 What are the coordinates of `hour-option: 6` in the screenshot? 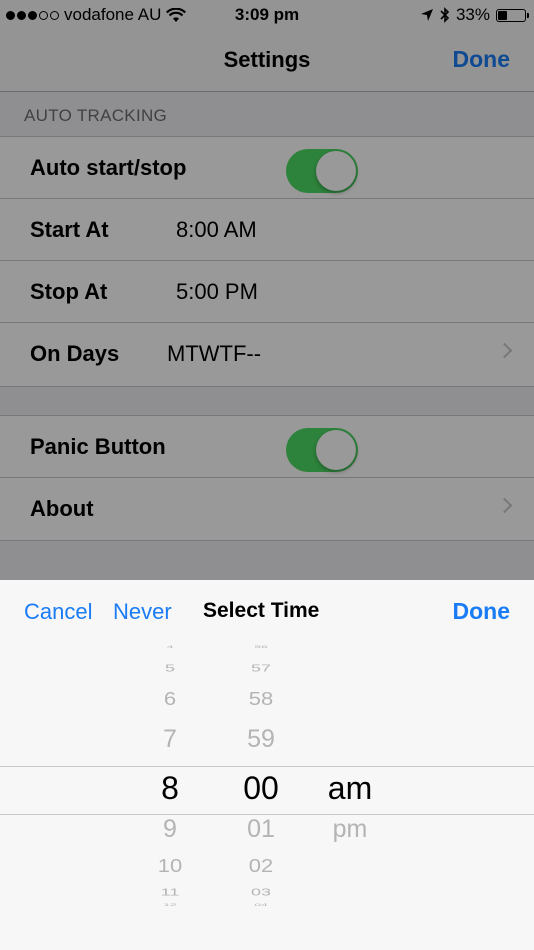 It's located at (170, 699).